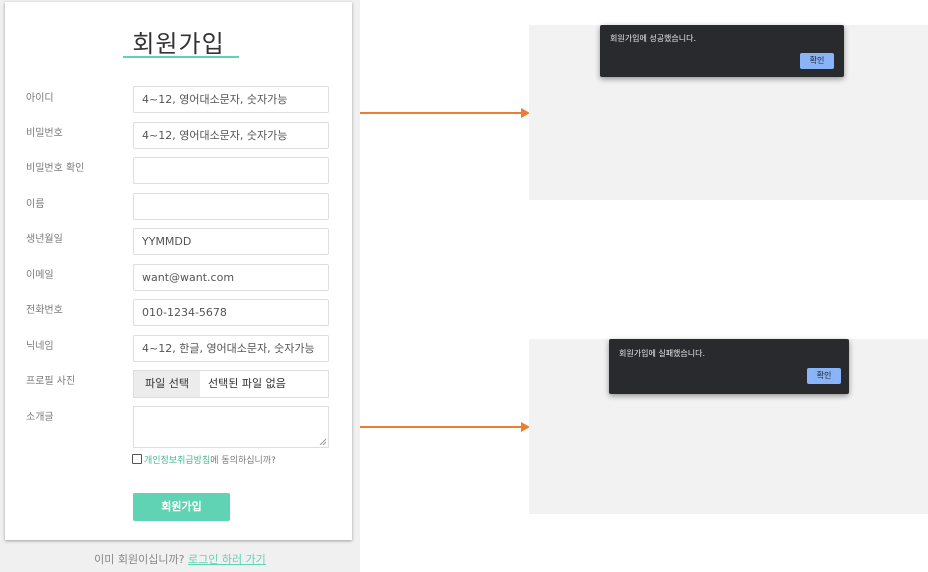 The image size is (928, 572). I want to click on birthdate-input, so click(231, 241).